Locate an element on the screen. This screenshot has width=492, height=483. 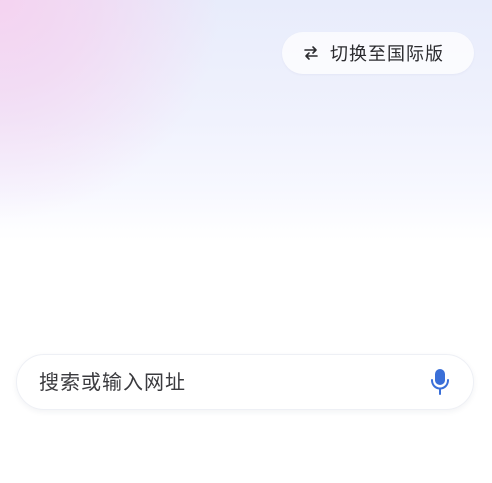
microphone-icon is located at coordinates (440, 382).